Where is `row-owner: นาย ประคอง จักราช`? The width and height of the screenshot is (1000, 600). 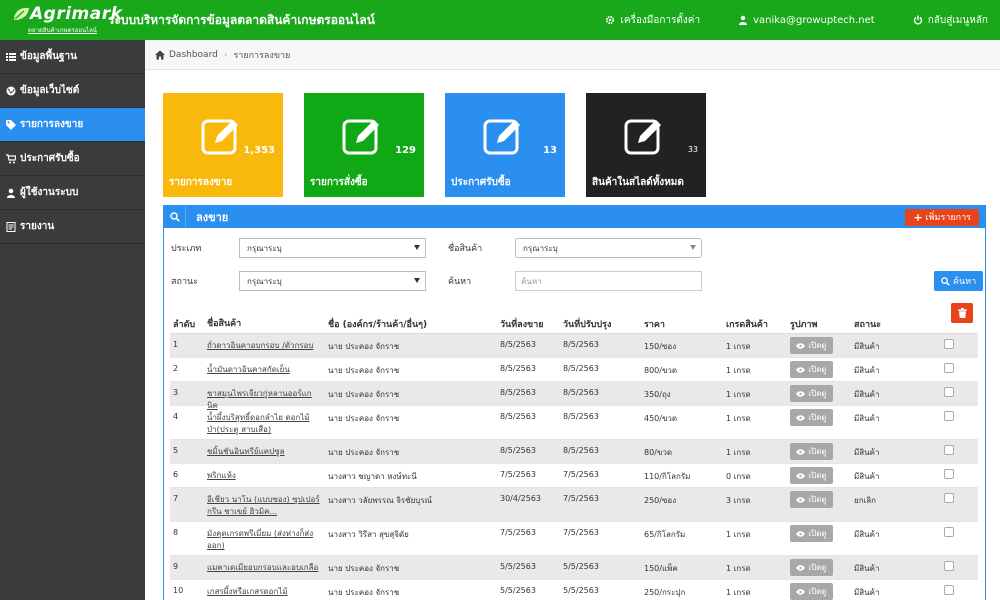
row-owner: นาย ประคอง จักราช is located at coordinates (364, 346).